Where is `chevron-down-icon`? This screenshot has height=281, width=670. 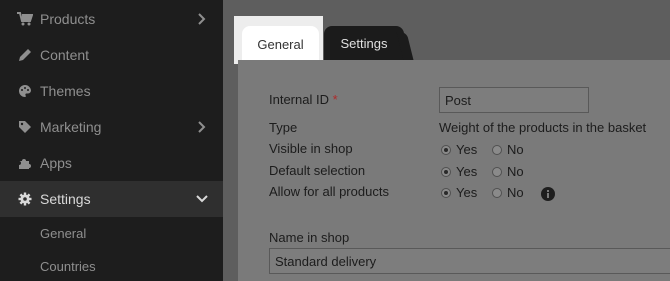 chevron-down-icon is located at coordinates (202, 199).